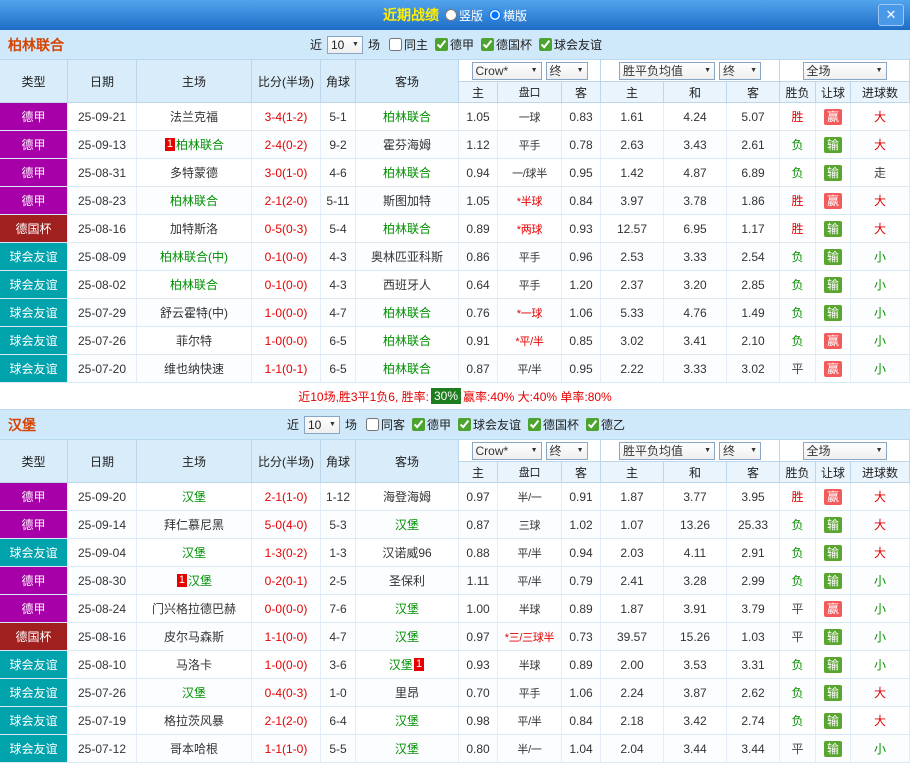 The image size is (910, 763). What do you see at coordinates (798, 116) in the screenshot?
I see `result-cell: 胜` at bounding box center [798, 116].